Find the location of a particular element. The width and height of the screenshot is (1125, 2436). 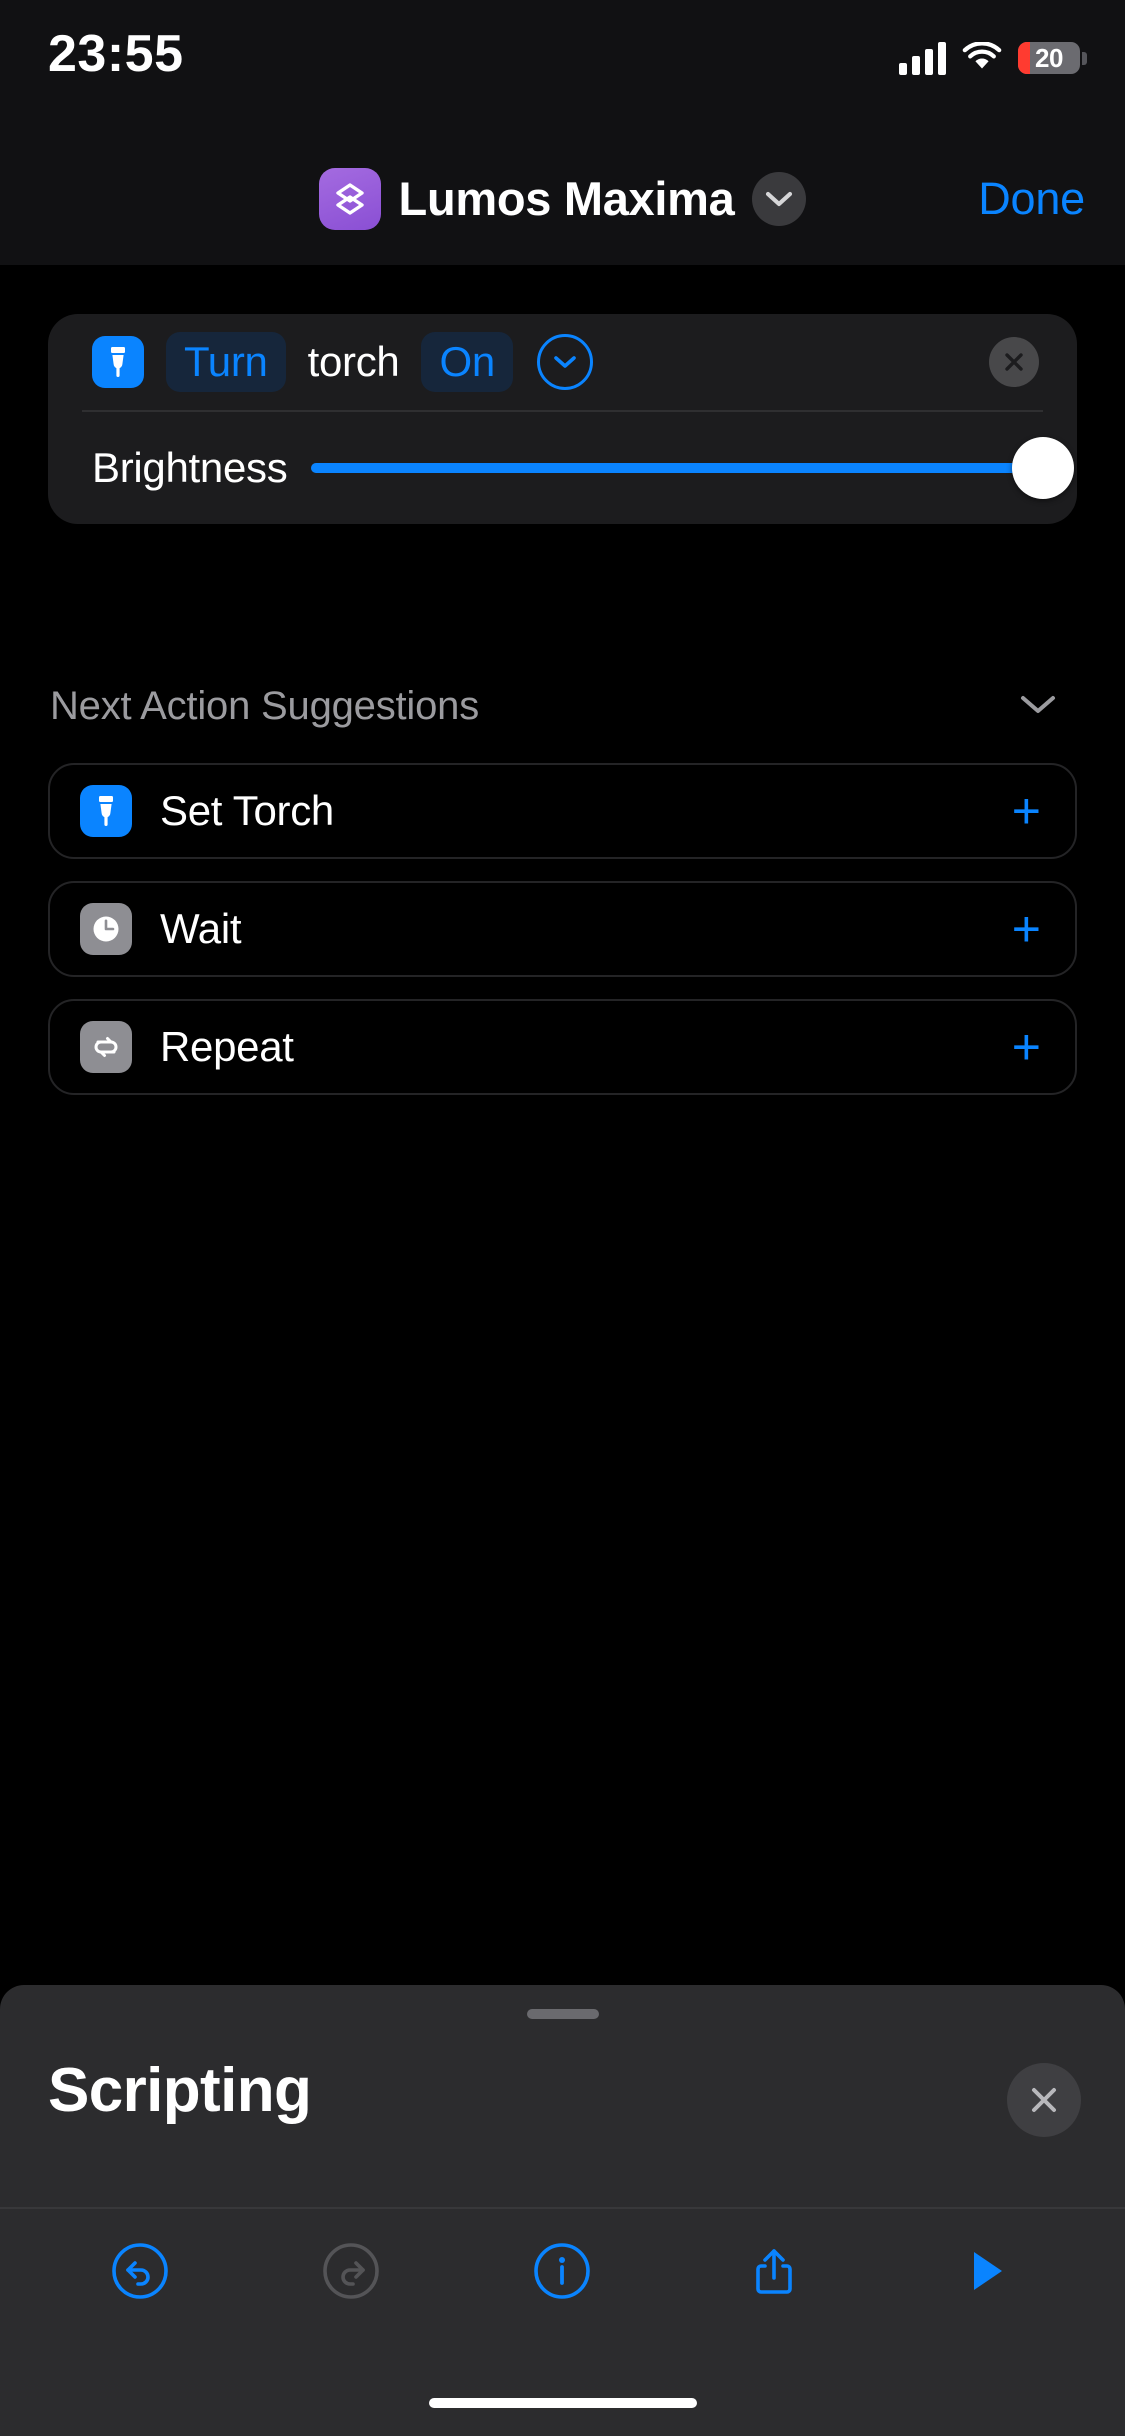

undo-button is located at coordinates (140, 2271).